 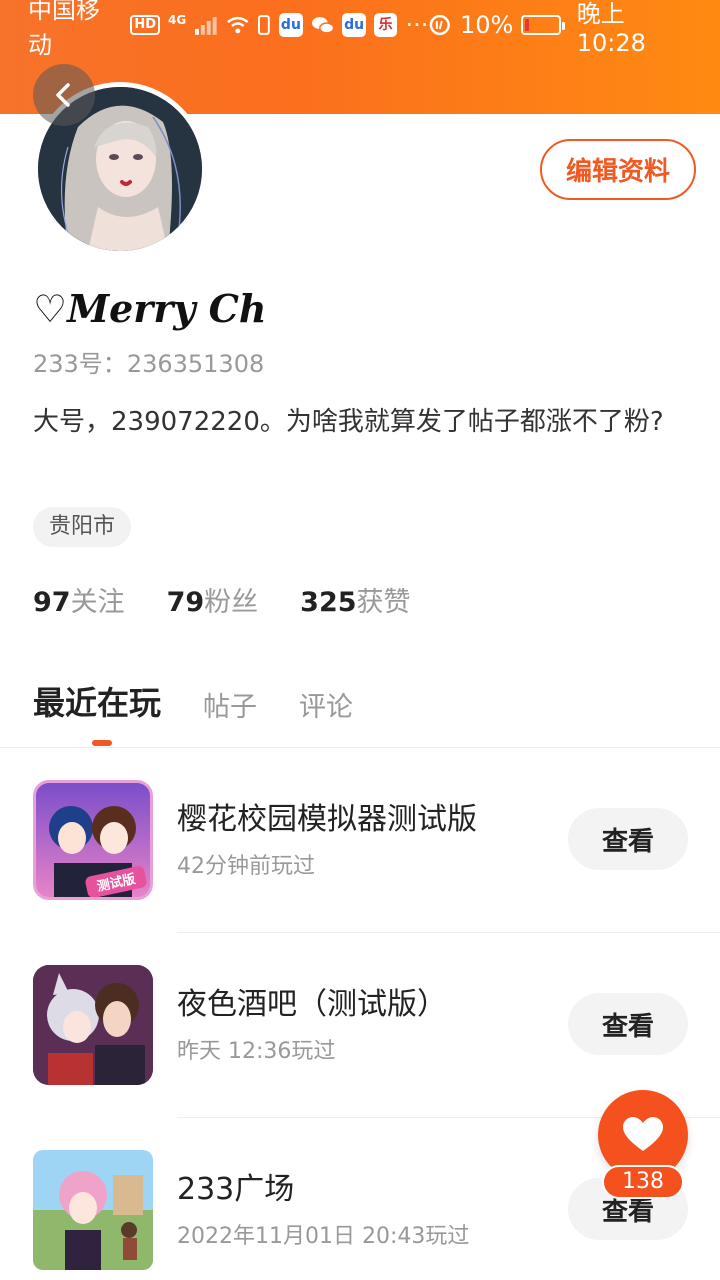 What do you see at coordinates (326, 704) in the screenshot?
I see `tab-comments: 评论` at bounding box center [326, 704].